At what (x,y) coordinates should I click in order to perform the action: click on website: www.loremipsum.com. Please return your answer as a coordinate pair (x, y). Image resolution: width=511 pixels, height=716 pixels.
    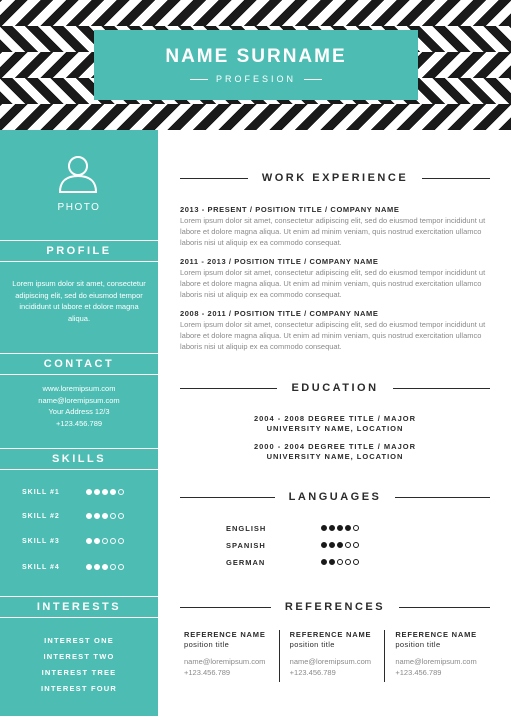
    Looking at the image, I should click on (79, 388).